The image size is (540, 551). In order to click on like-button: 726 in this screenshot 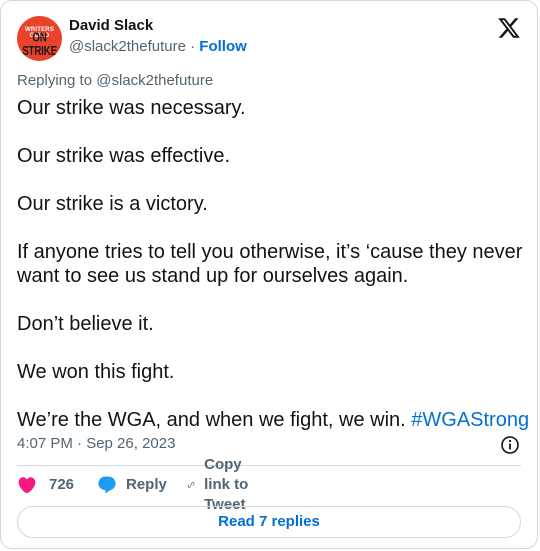, I will do `click(45, 485)`.